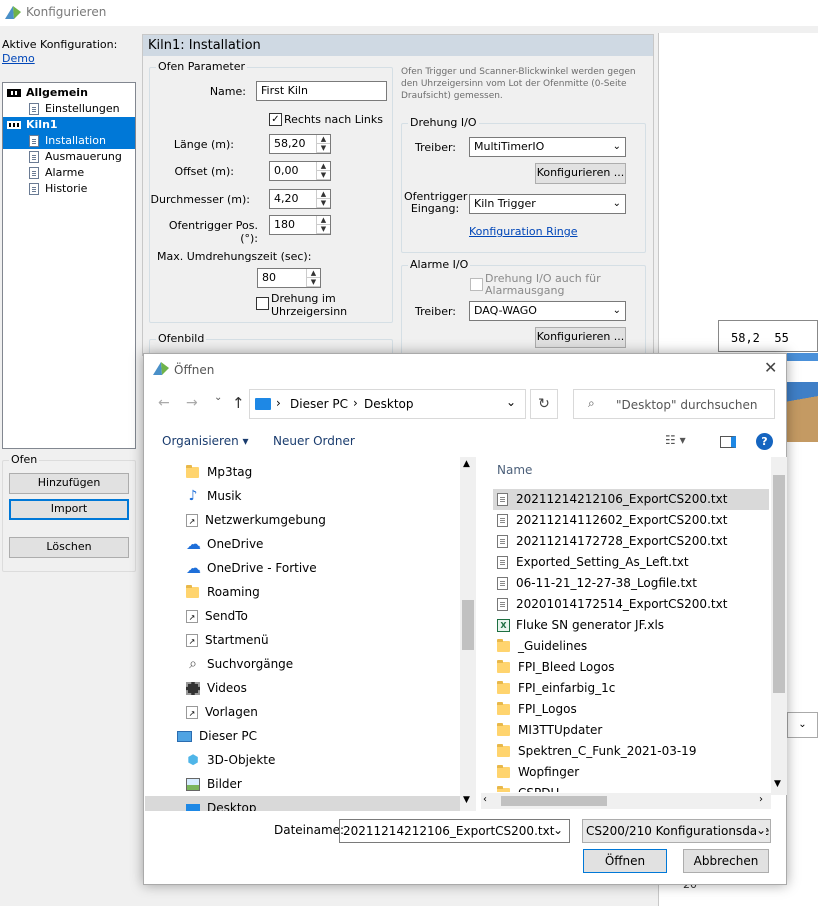  What do you see at coordinates (69, 141) in the screenshot?
I see `tree-item-installation: Installation` at bounding box center [69, 141].